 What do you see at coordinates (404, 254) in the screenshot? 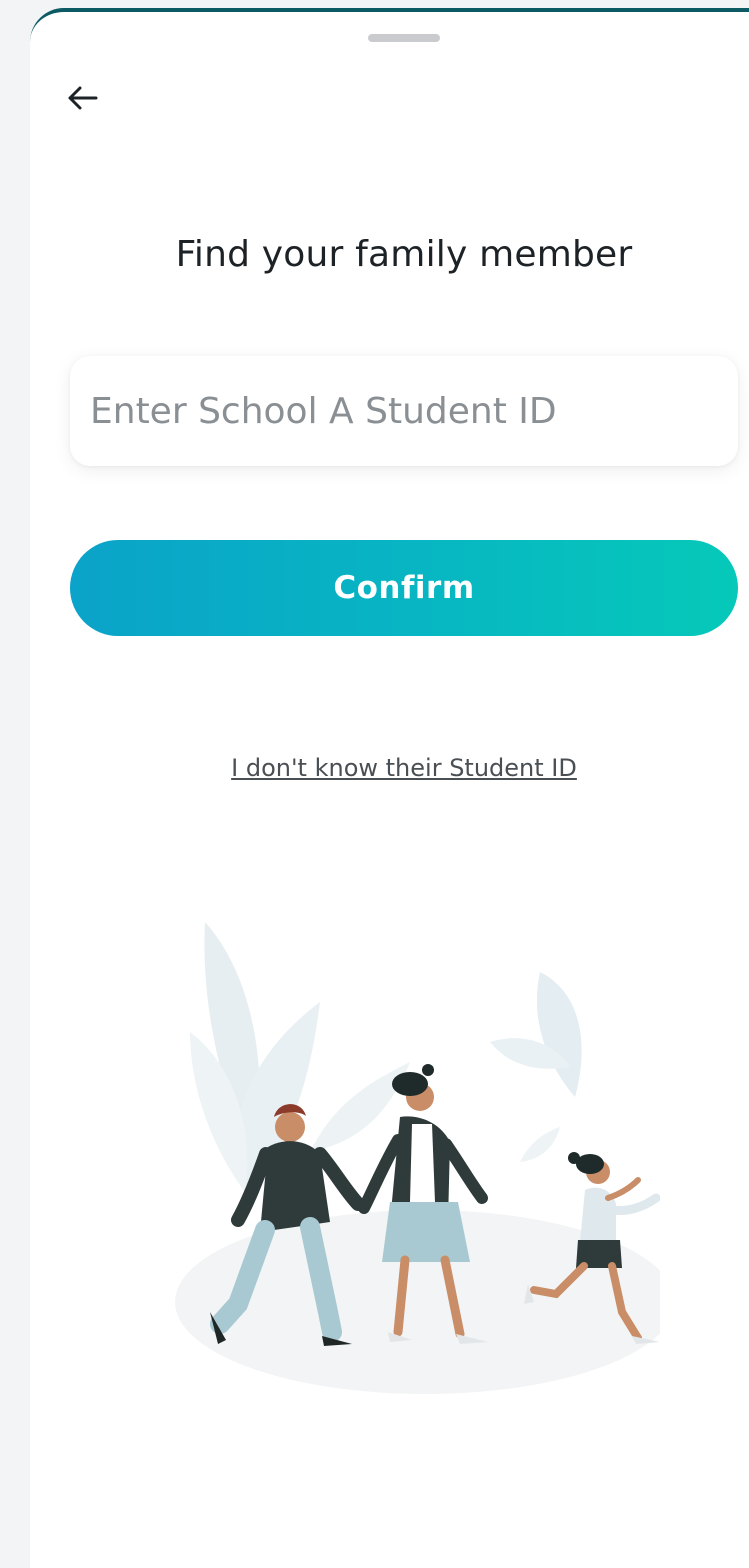
I see `page-title: Find your family member` at bounding box center [404, 254].